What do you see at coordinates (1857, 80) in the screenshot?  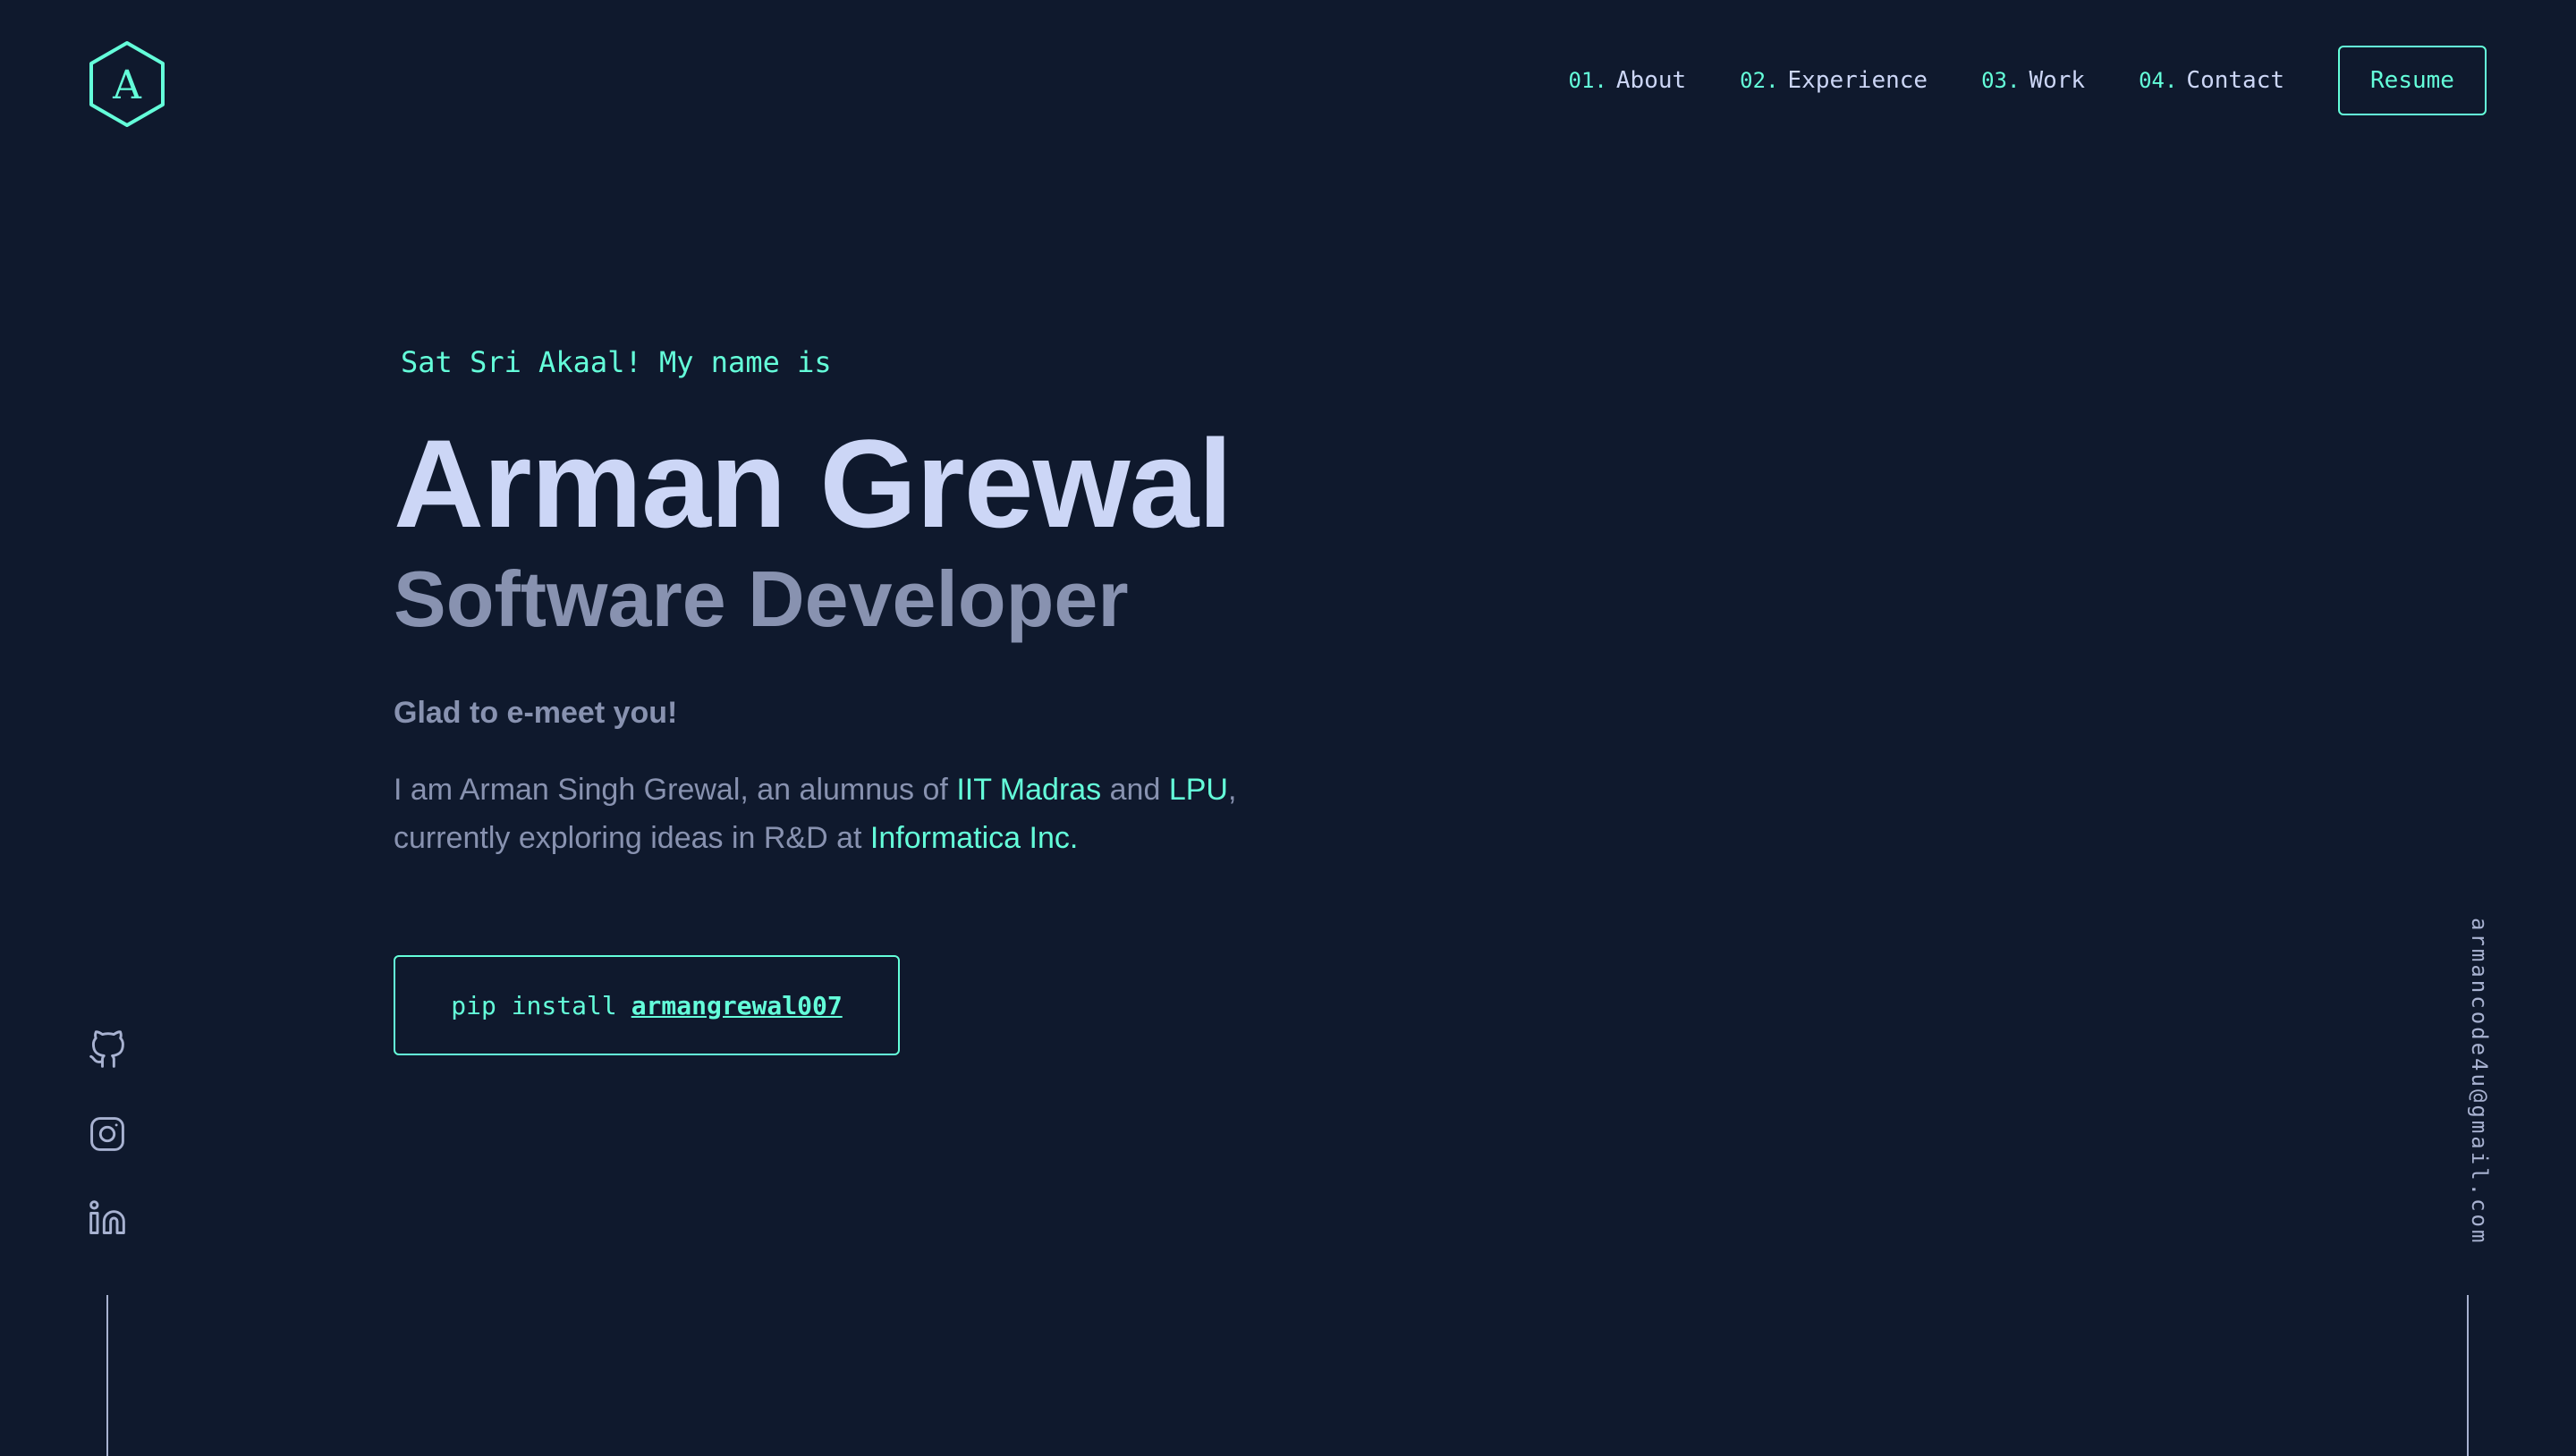 I see `nav-label: Experience` at bounding box center [1857, 80].